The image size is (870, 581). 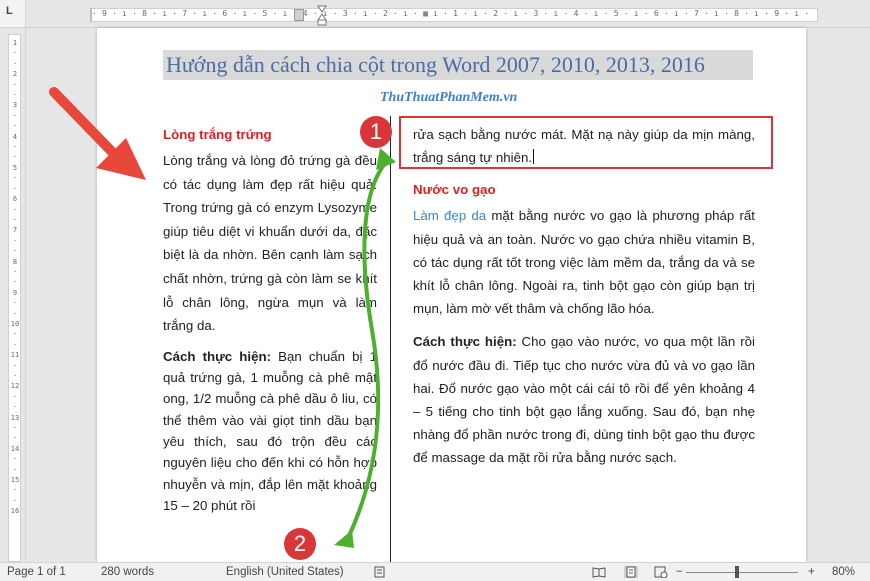 What do you see at coordinates (9, 11) in the screenshot?
I see `tab-selector-label: L` at bounding box center [9, 11].